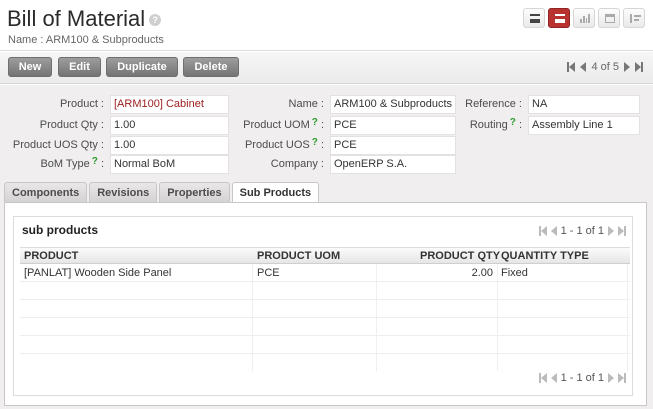 Image resolution: width=653 pixels, height=409 pixels. What do you see at coordinates (98, 273) in the screenshot?
I see `cell-product: [PANLAT] Wooden Side Panel` at bounding box center [98, 273].